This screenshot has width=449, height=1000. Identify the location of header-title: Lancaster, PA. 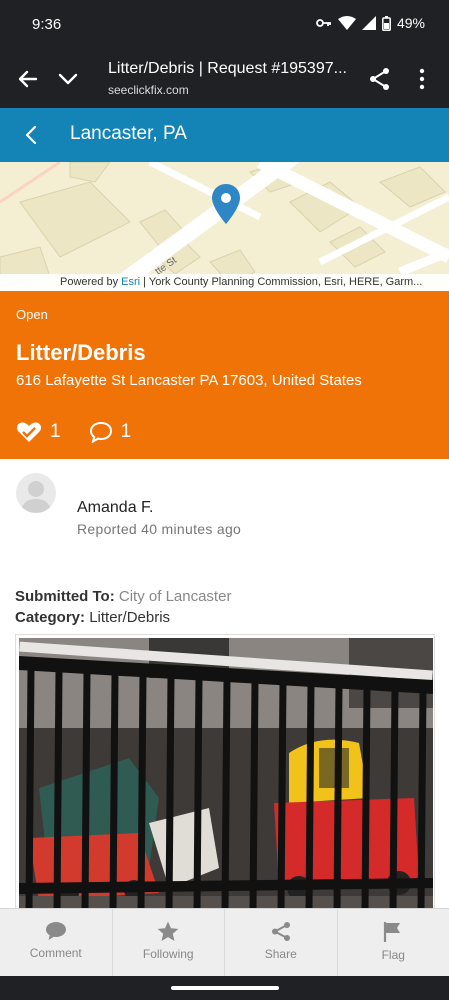
(128, 133).